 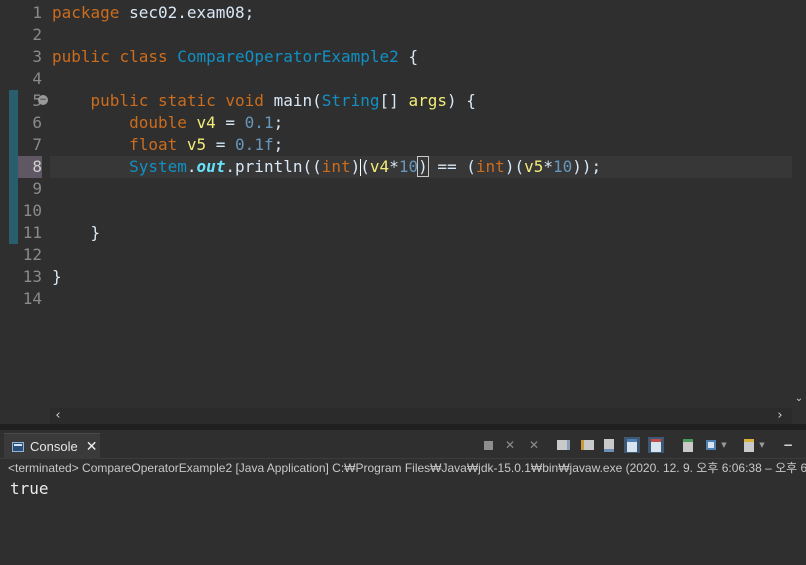 What do you see at coordinates (292, 100) in the screenshot?
I see `code-token: main(` at bounding box center [292, 100].